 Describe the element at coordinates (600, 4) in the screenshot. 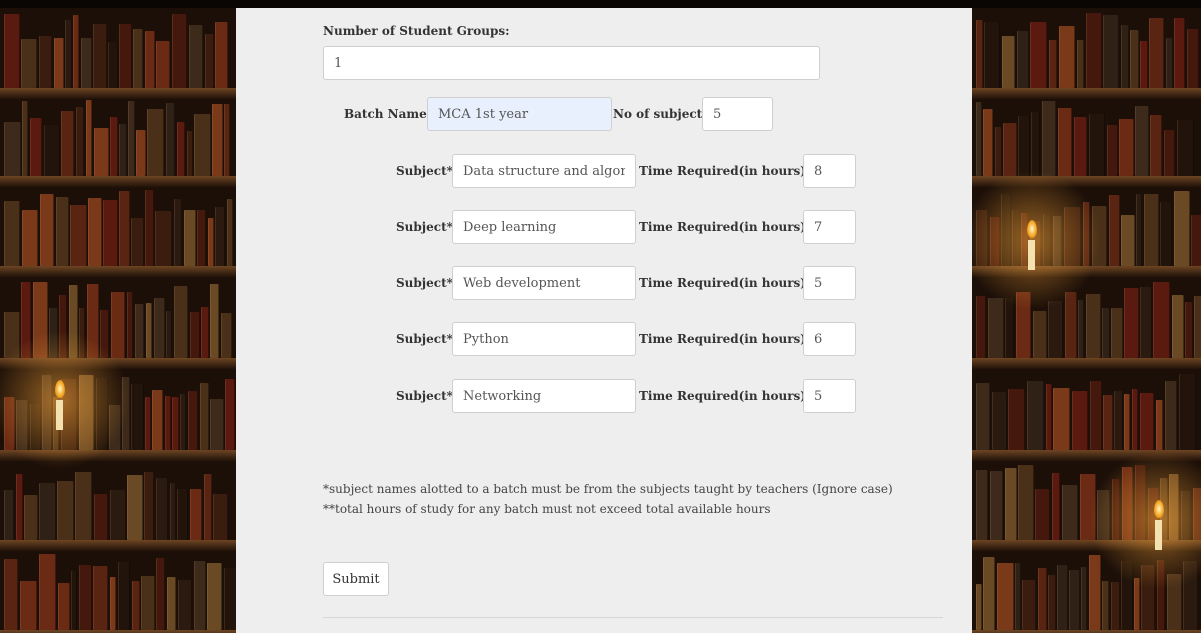

I see `top-edge-bar` at that location.